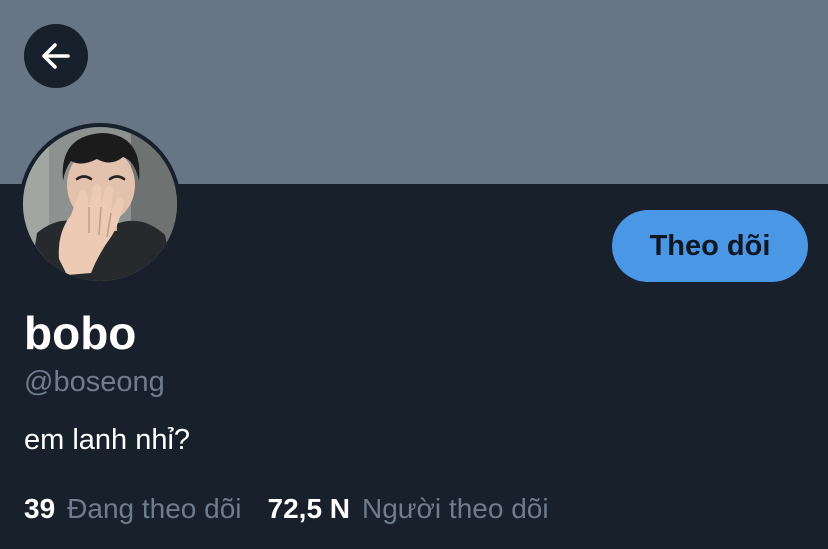 The height and width of the screenshot is (549, 828). What do you see at coordinates (455, 508) in the screenshot?
I see `followers-label: Người theo dõi` at bounding box center [455, 508].